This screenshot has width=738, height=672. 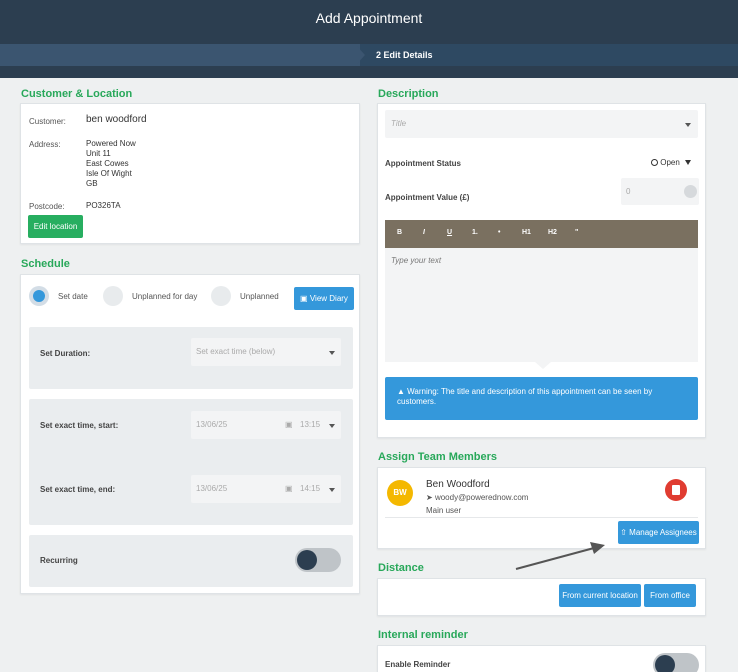 What do you see at coordinates (541, 124) in the screenshot?
I see `title-input: Title` at bounding box center [541, 124].